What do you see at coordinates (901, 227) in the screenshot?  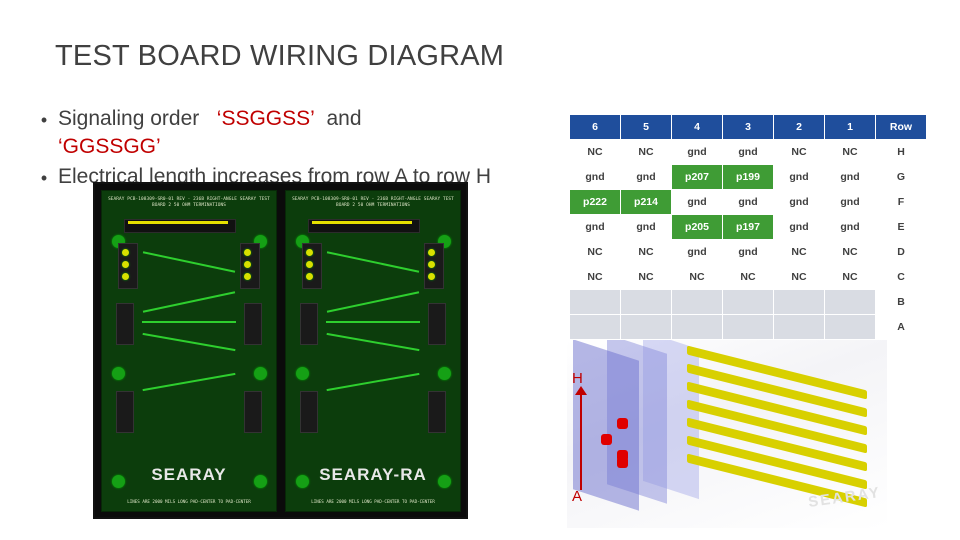 I see `row-label: E` at bounding box center [901, 227].